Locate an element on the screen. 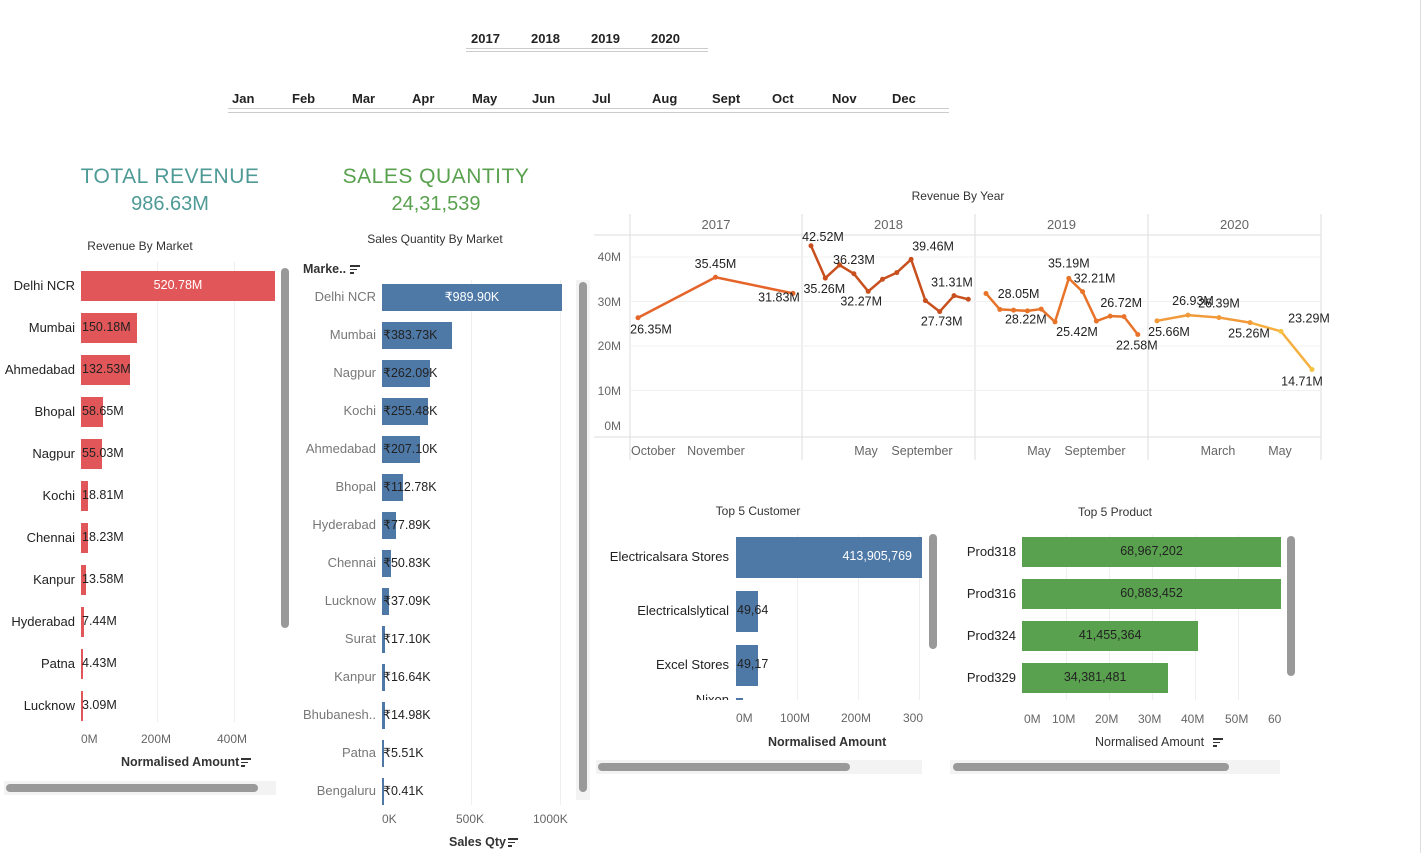 The width and height of the screenshot is (1423, 853). x-tick-label: March is located at coordinates (1218, 451).